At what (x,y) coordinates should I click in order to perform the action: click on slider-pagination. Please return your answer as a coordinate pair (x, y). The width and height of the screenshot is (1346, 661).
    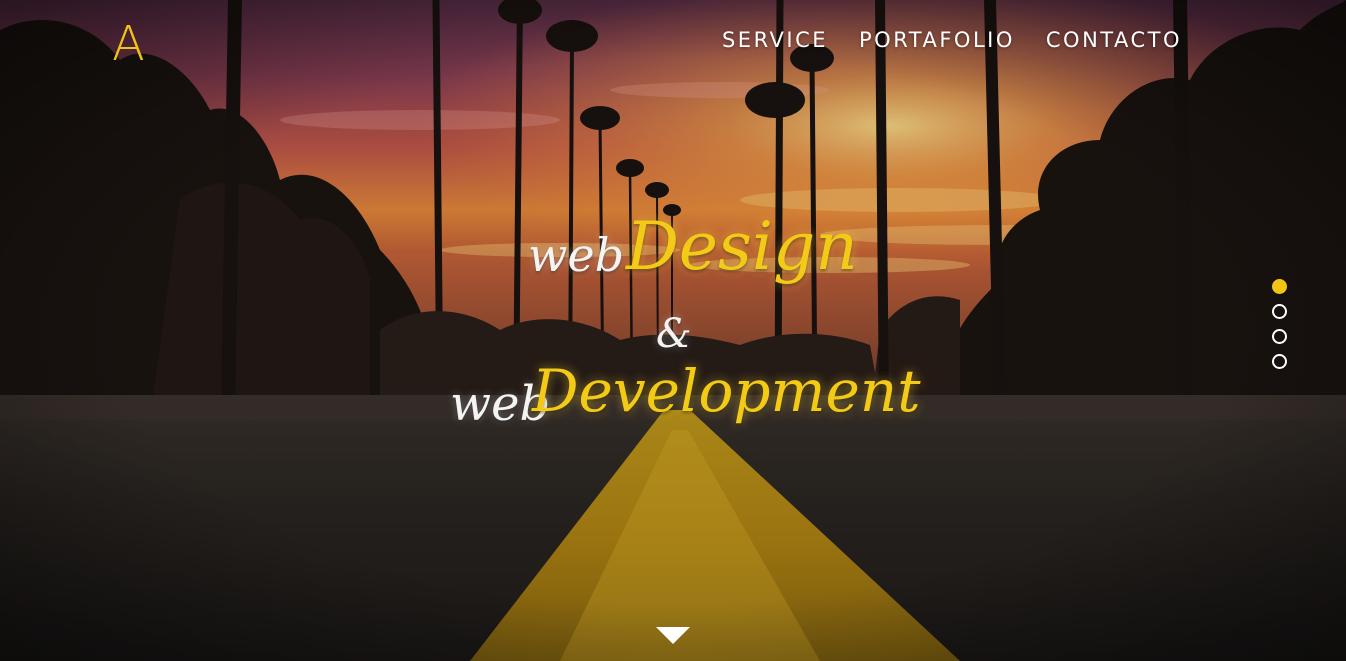
    Looking at the image, I should click on (1279, 324).